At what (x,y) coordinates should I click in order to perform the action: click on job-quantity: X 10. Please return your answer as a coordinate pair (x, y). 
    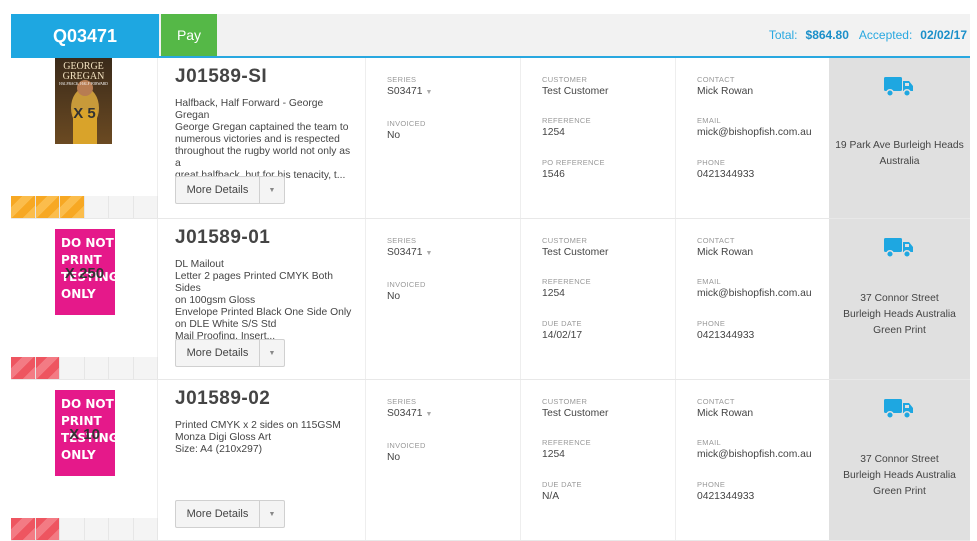
    Looking at the image, I should click on (84, 434).